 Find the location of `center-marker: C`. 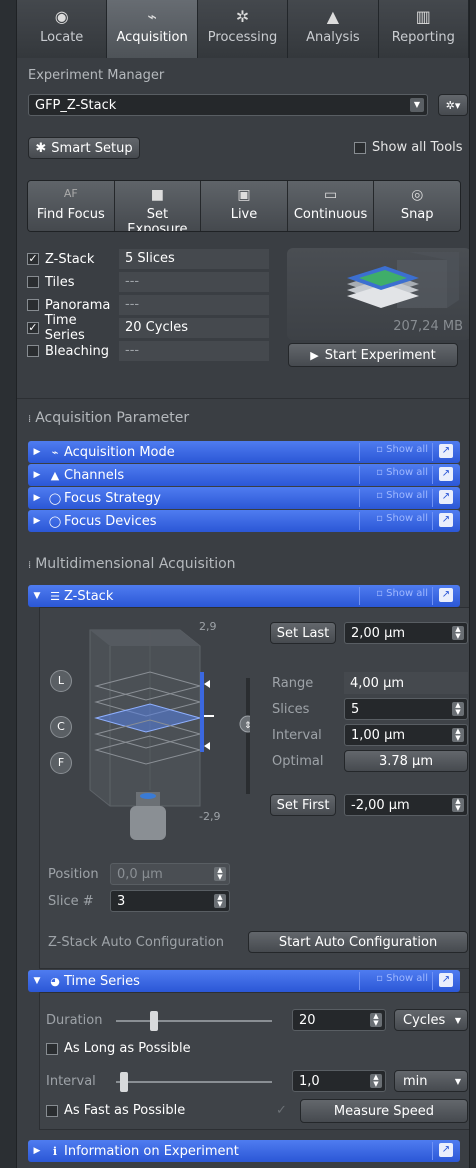

center-marker: C is located at coordinates (61, 727).